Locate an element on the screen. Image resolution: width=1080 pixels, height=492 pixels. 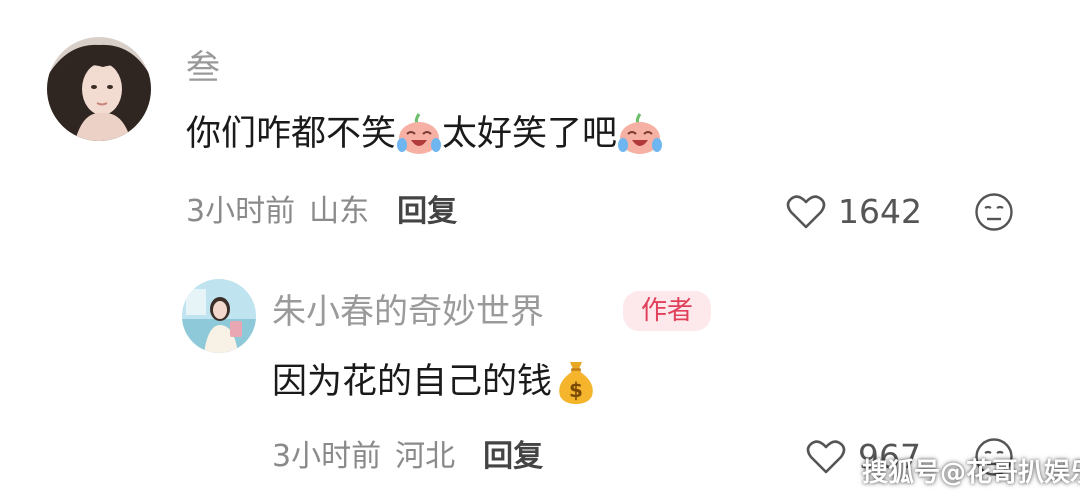
reply-avatar is located at coordinates (219, 316).